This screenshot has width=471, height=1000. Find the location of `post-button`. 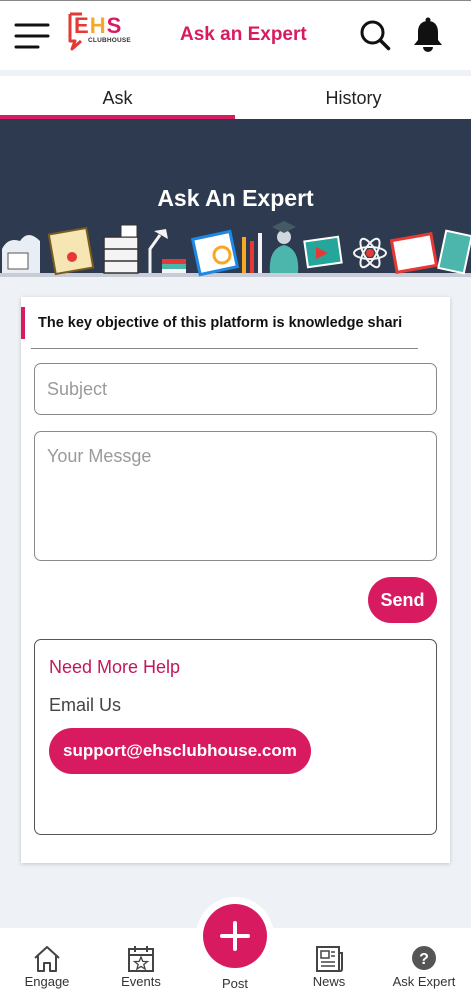

post-button is located at coordinates (235, 936).